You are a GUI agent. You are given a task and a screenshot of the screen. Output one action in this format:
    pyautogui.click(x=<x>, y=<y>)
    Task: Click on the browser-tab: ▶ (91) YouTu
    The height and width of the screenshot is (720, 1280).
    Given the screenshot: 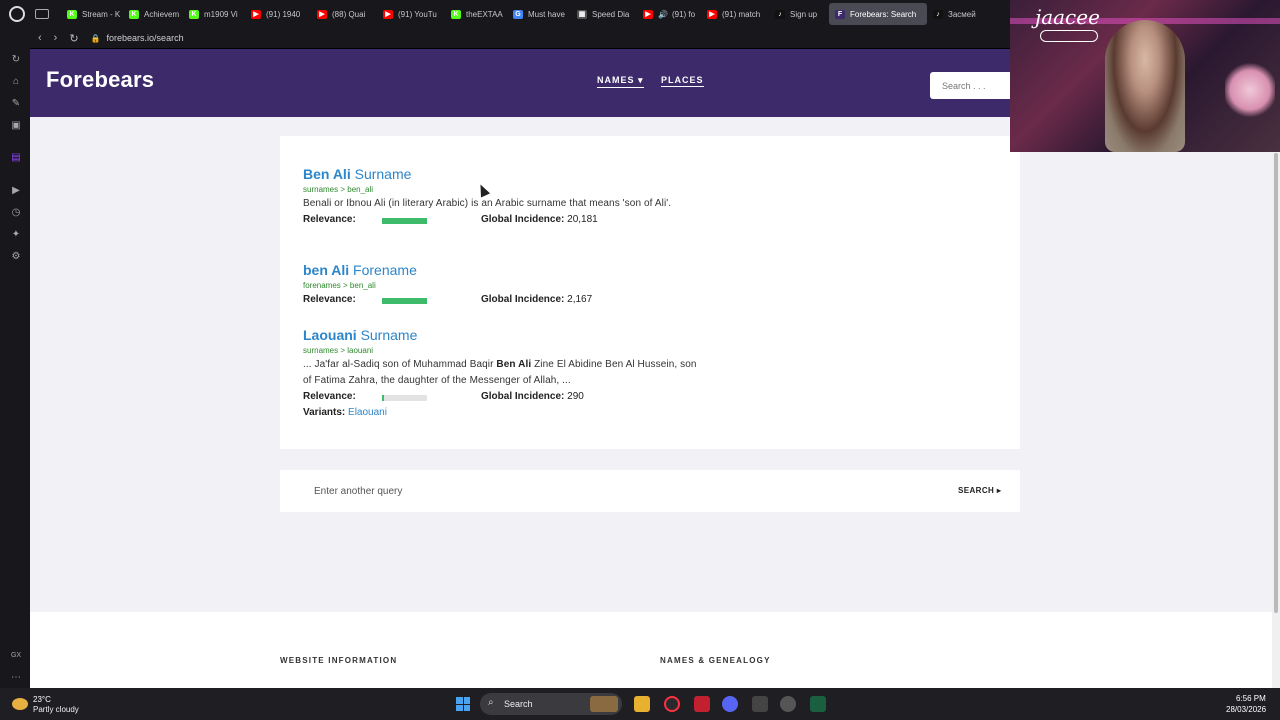 What is the action you would take?
    pyautogui.click(x=411, y=14)
    